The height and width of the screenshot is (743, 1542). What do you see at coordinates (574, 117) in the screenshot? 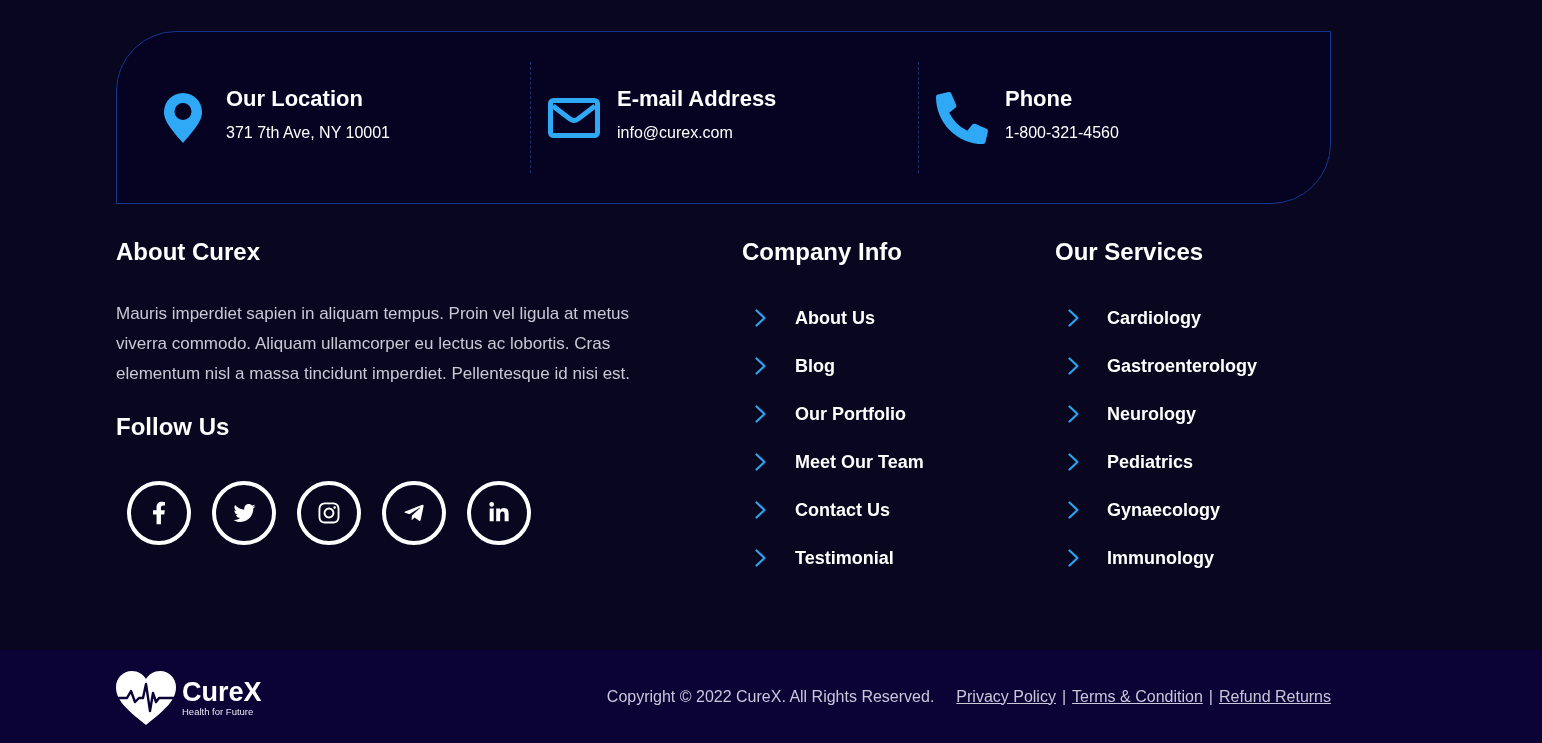
I see `envelope-icon` at bounding box center [574, 117].